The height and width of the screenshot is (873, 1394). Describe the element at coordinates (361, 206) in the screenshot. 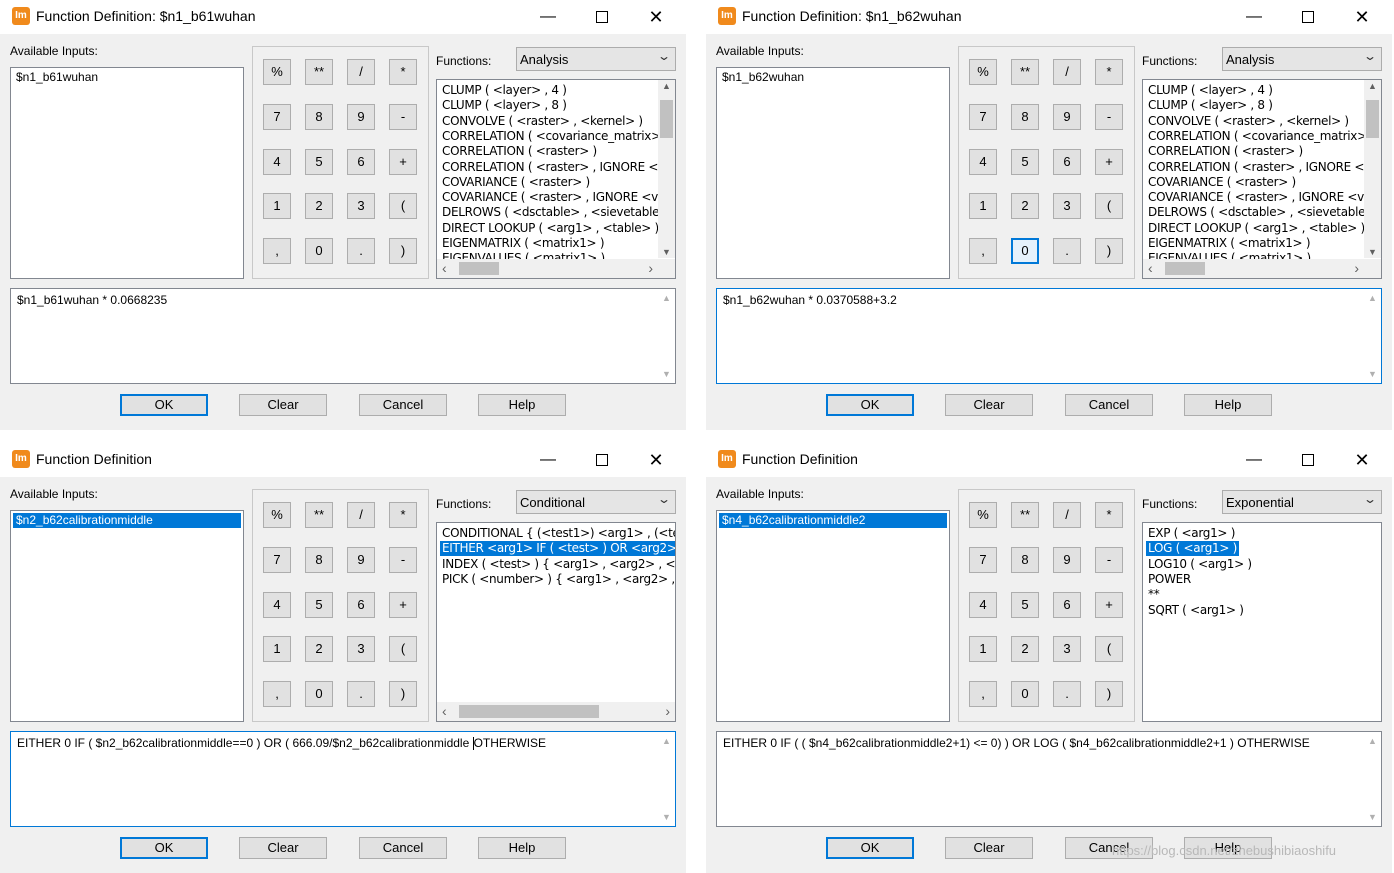

I see `key-3: 3` at that location.